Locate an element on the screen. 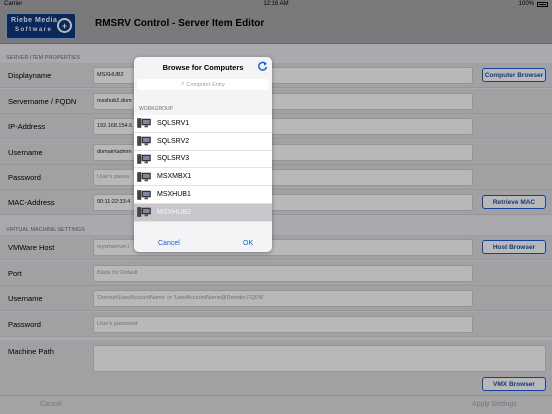 The image size is (552, 414). computer-search-input: ⌕ Computer Entry is located at coordinates (203, 84).